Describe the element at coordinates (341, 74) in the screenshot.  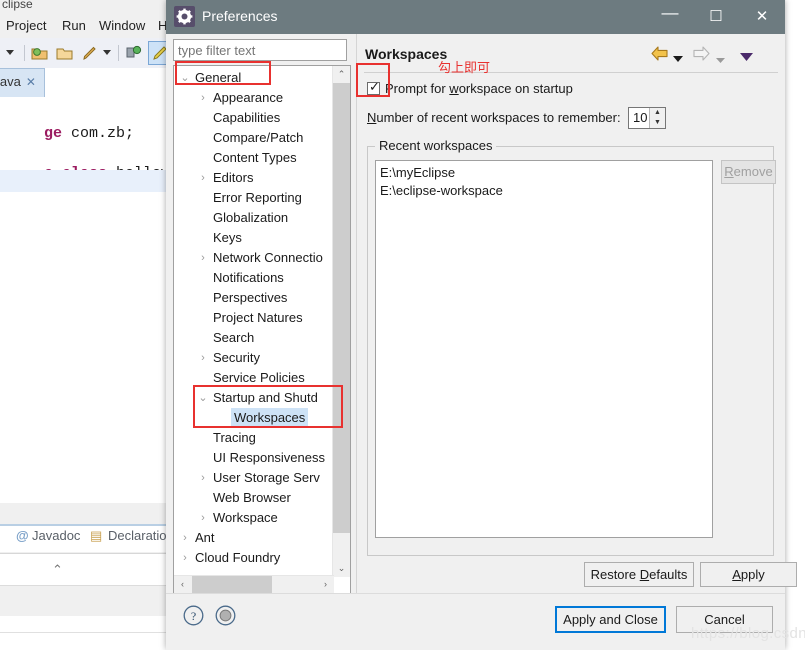
I see `scroll-up-icon: ⌃` at that location.